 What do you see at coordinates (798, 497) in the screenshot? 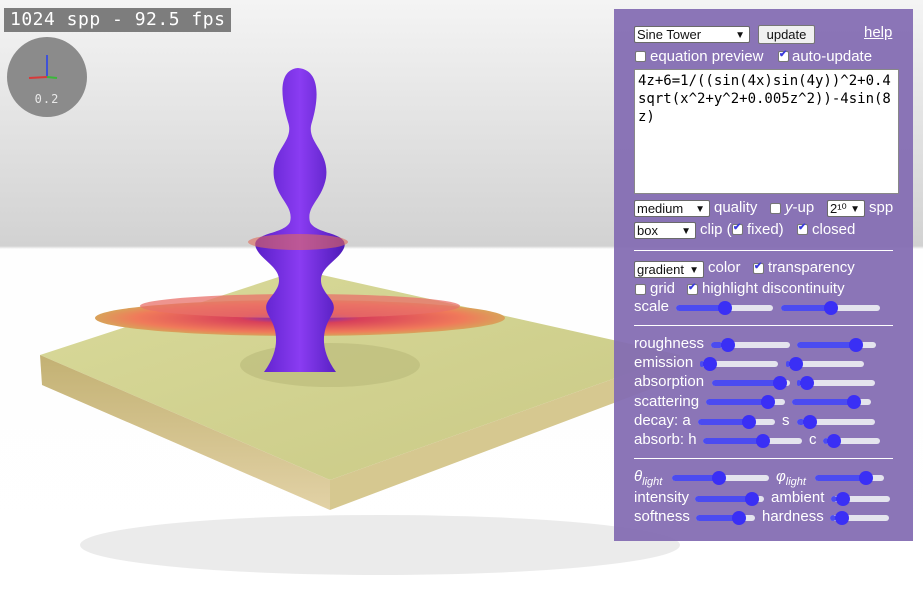
I see `ambient-label: ambient` at bounding box center [798, 497].